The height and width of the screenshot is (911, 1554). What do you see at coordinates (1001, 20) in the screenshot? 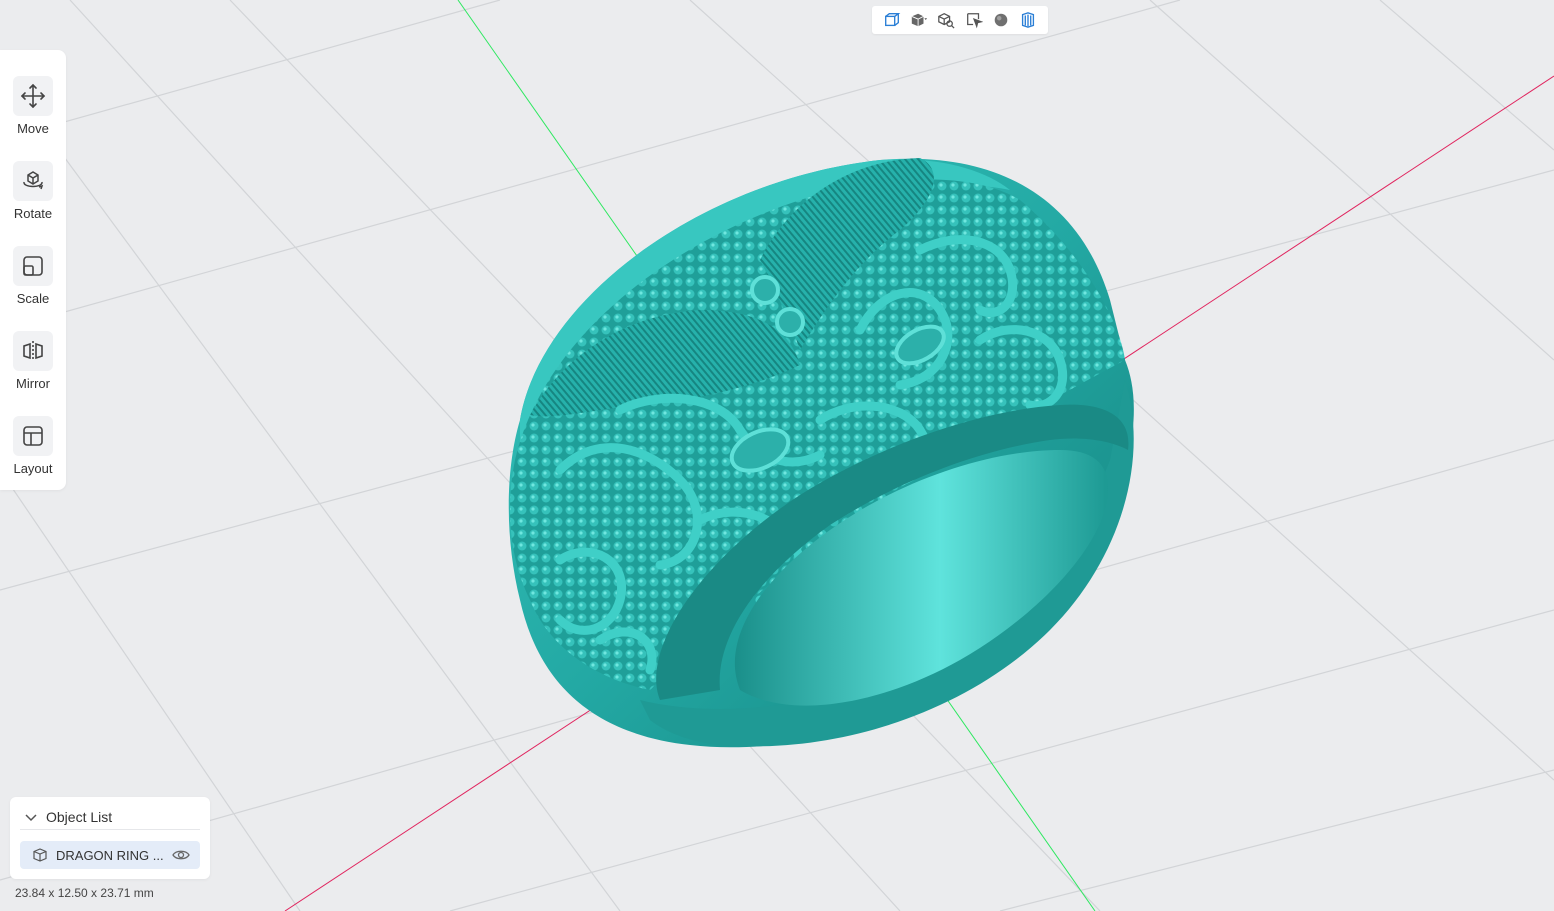
I see `sphere-material-icon` at bounding box center [1001, 20].